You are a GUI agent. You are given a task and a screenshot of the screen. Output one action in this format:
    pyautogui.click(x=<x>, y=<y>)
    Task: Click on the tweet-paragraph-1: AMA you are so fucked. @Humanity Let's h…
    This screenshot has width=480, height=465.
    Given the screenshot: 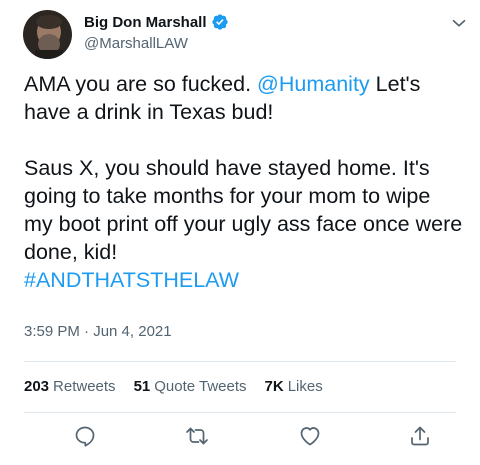 What is the action you would take?
    pyautogui.click(x=244, y=98)
    